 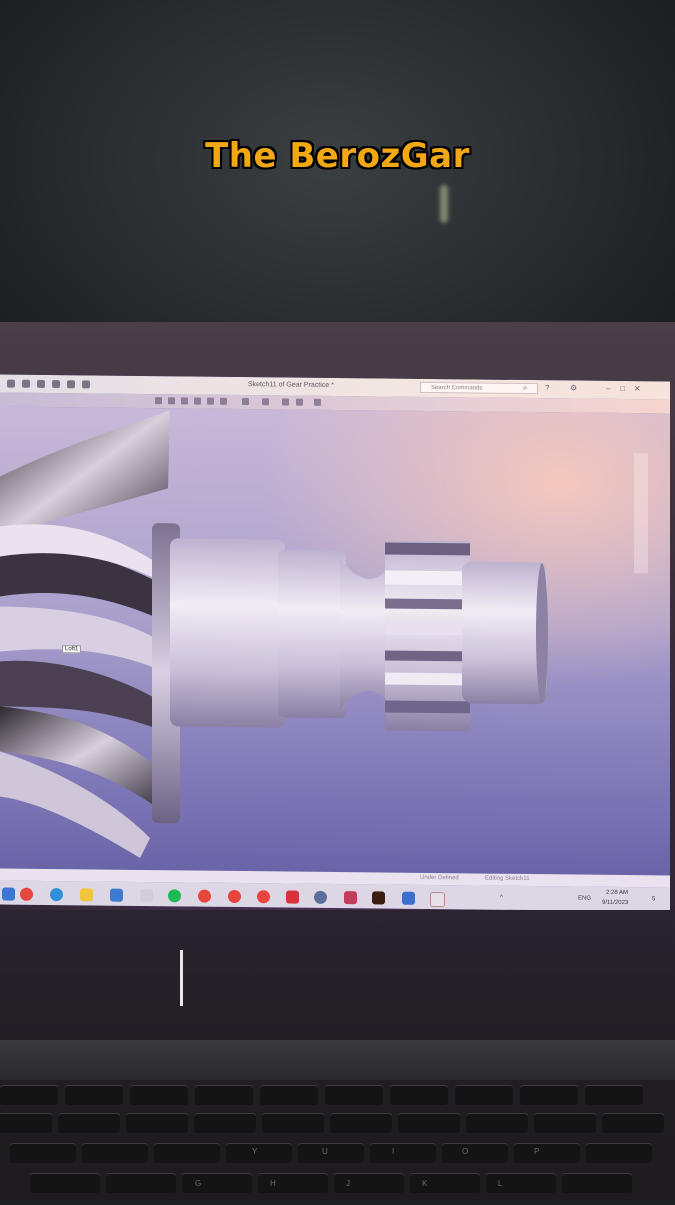 What do you see at coordinates (293, 1183) in the screenshot?
I see `key-h` at bounding box center [293, 1183].